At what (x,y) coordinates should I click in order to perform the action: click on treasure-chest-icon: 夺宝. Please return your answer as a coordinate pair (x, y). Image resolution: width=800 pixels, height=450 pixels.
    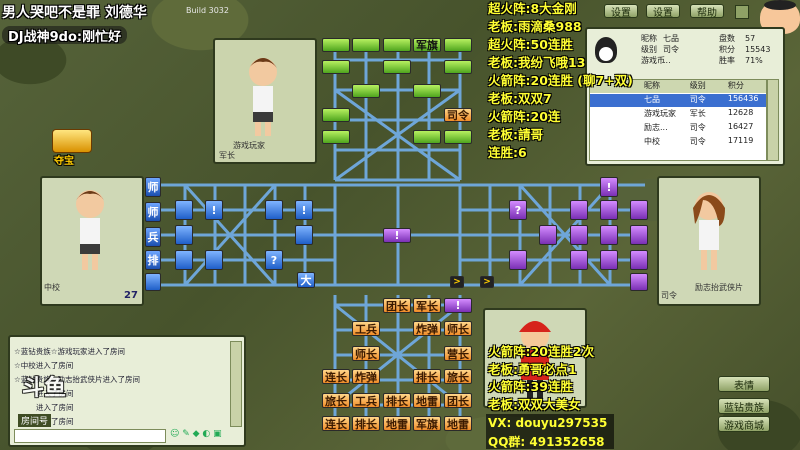
    Looking at the image, I should click on (72, 146).